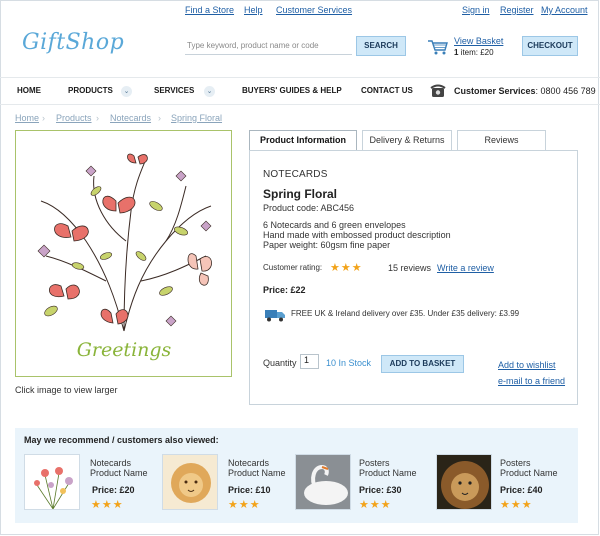  I want to click on nav-home: HOME, so click(29, 90).